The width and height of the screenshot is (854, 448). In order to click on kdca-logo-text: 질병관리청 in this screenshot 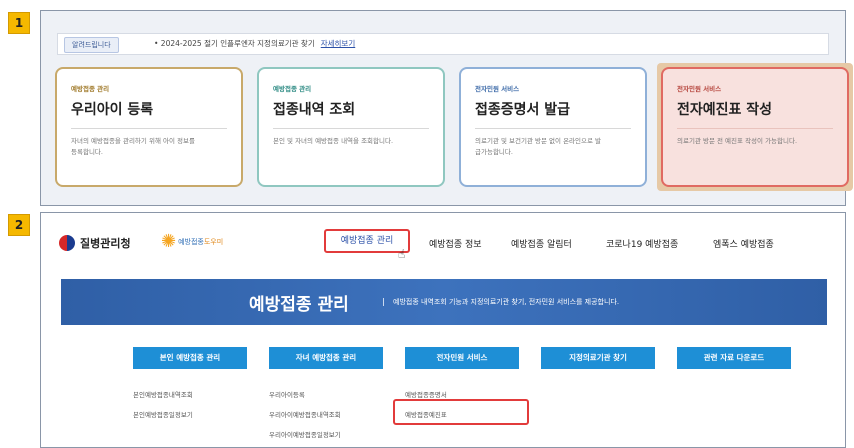, I will do `click(105, 243)`.